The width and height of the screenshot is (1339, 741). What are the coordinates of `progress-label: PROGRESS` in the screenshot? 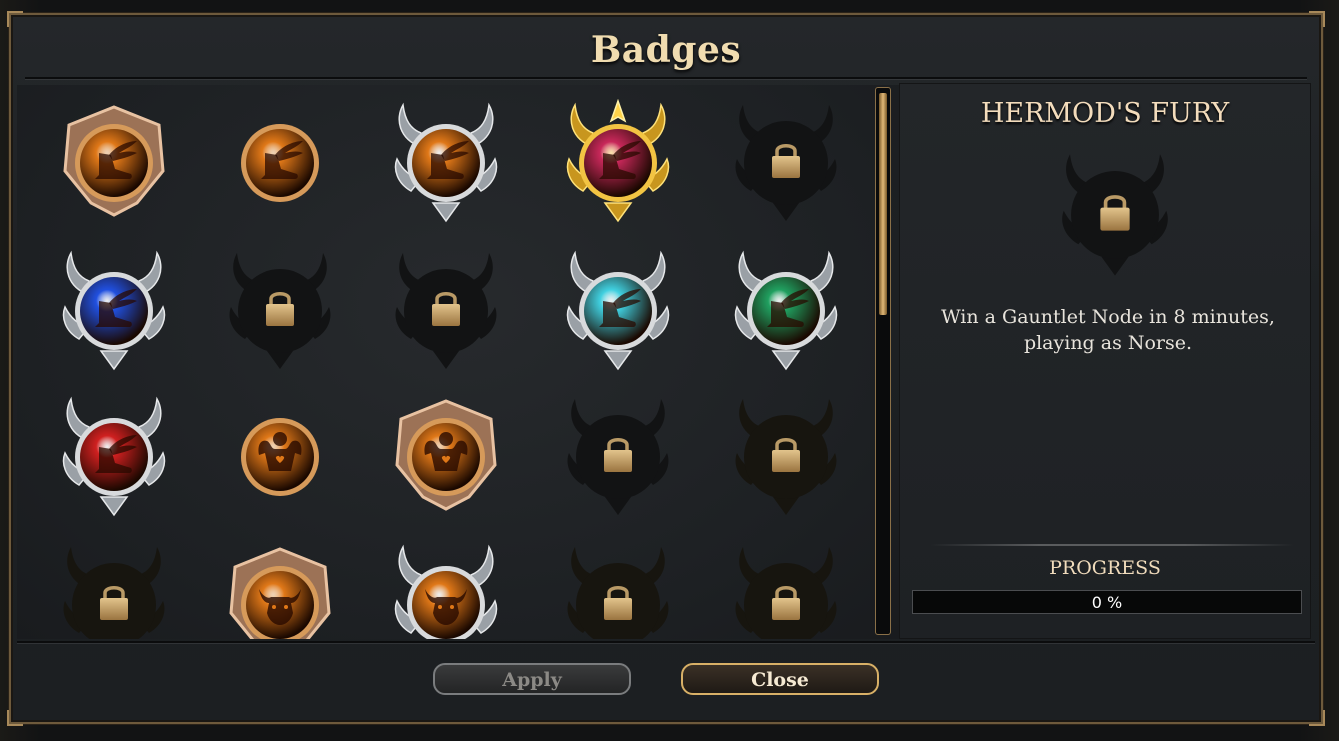 It's located at (1105, 568).